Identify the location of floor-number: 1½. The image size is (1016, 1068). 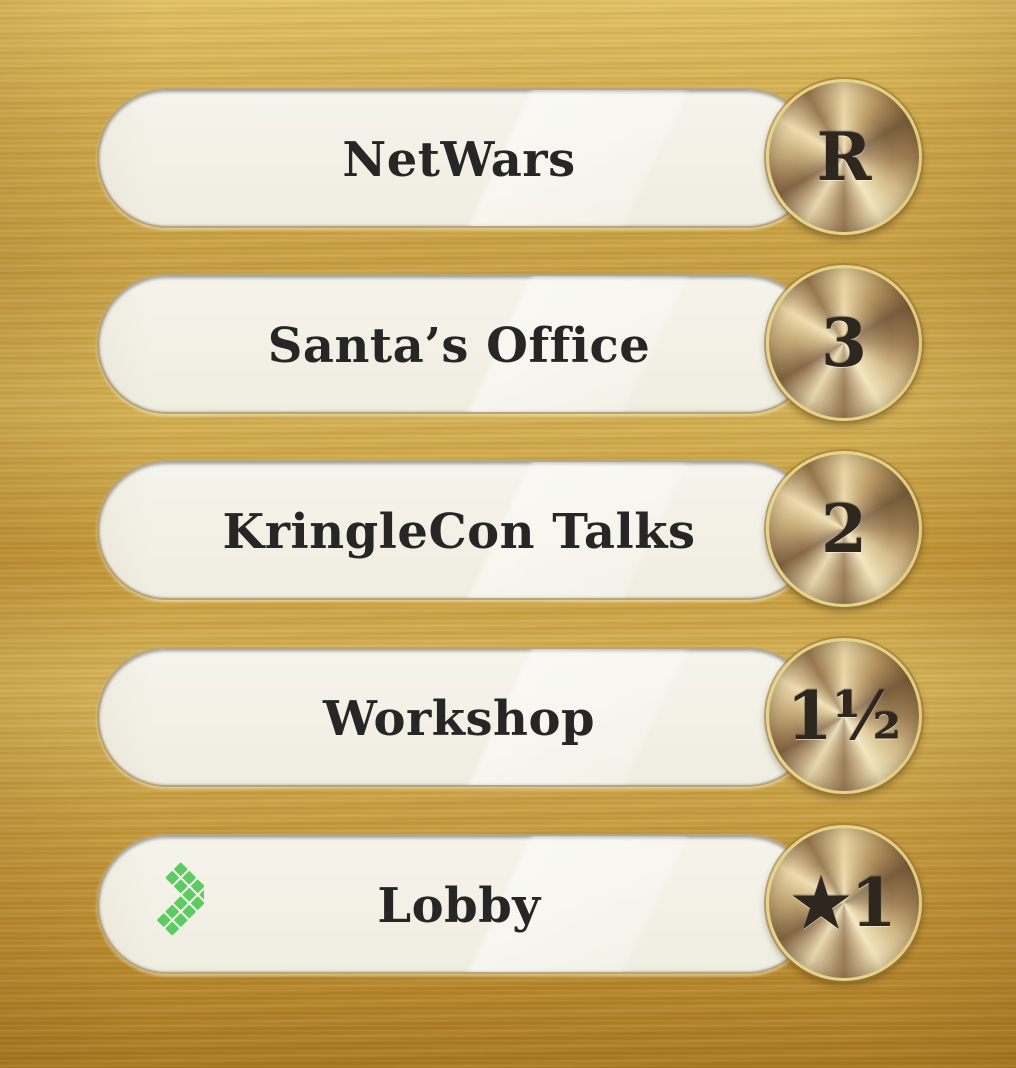
(844, 716).